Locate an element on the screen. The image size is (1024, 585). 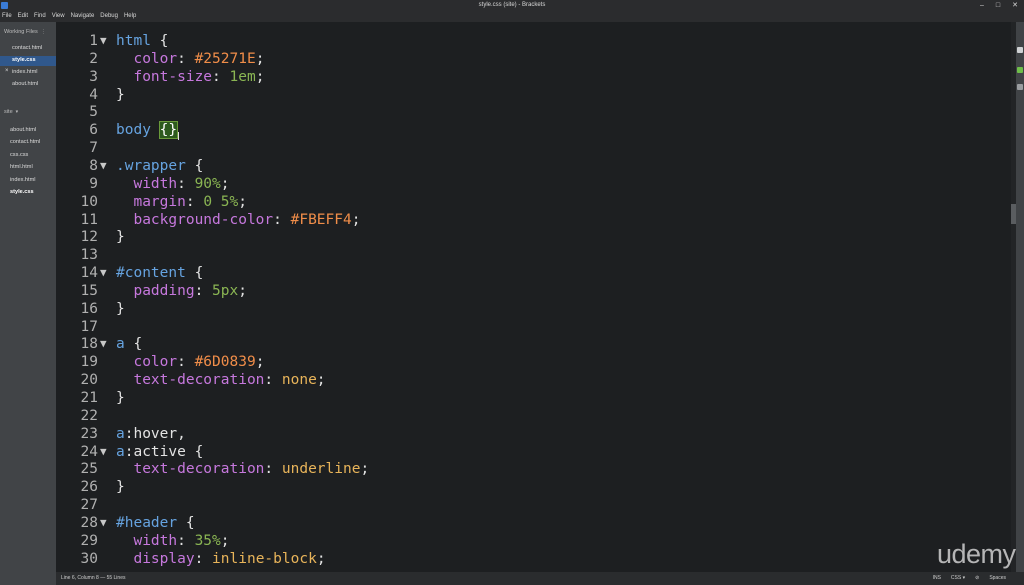
code-line: 22 is located at coordinates (533, 416).